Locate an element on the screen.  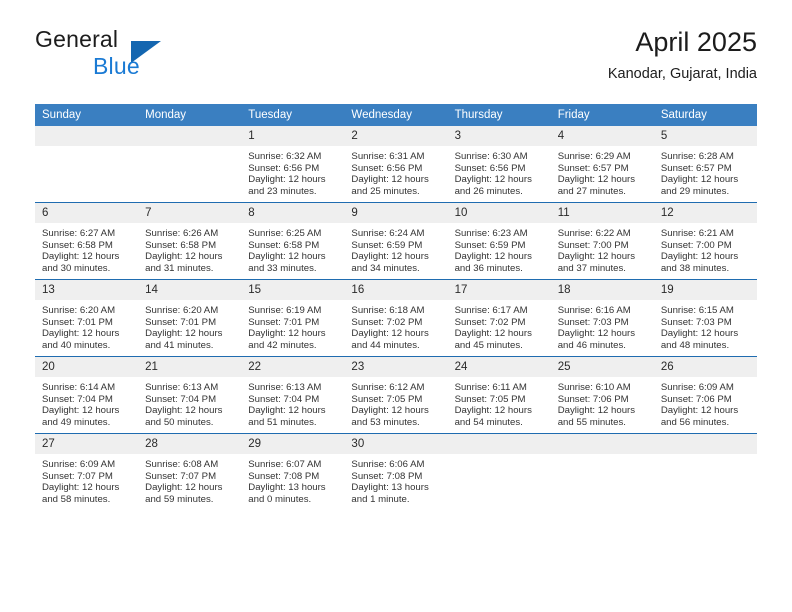
general-blue-logo: General Blue is located at coordinates (145, 57).